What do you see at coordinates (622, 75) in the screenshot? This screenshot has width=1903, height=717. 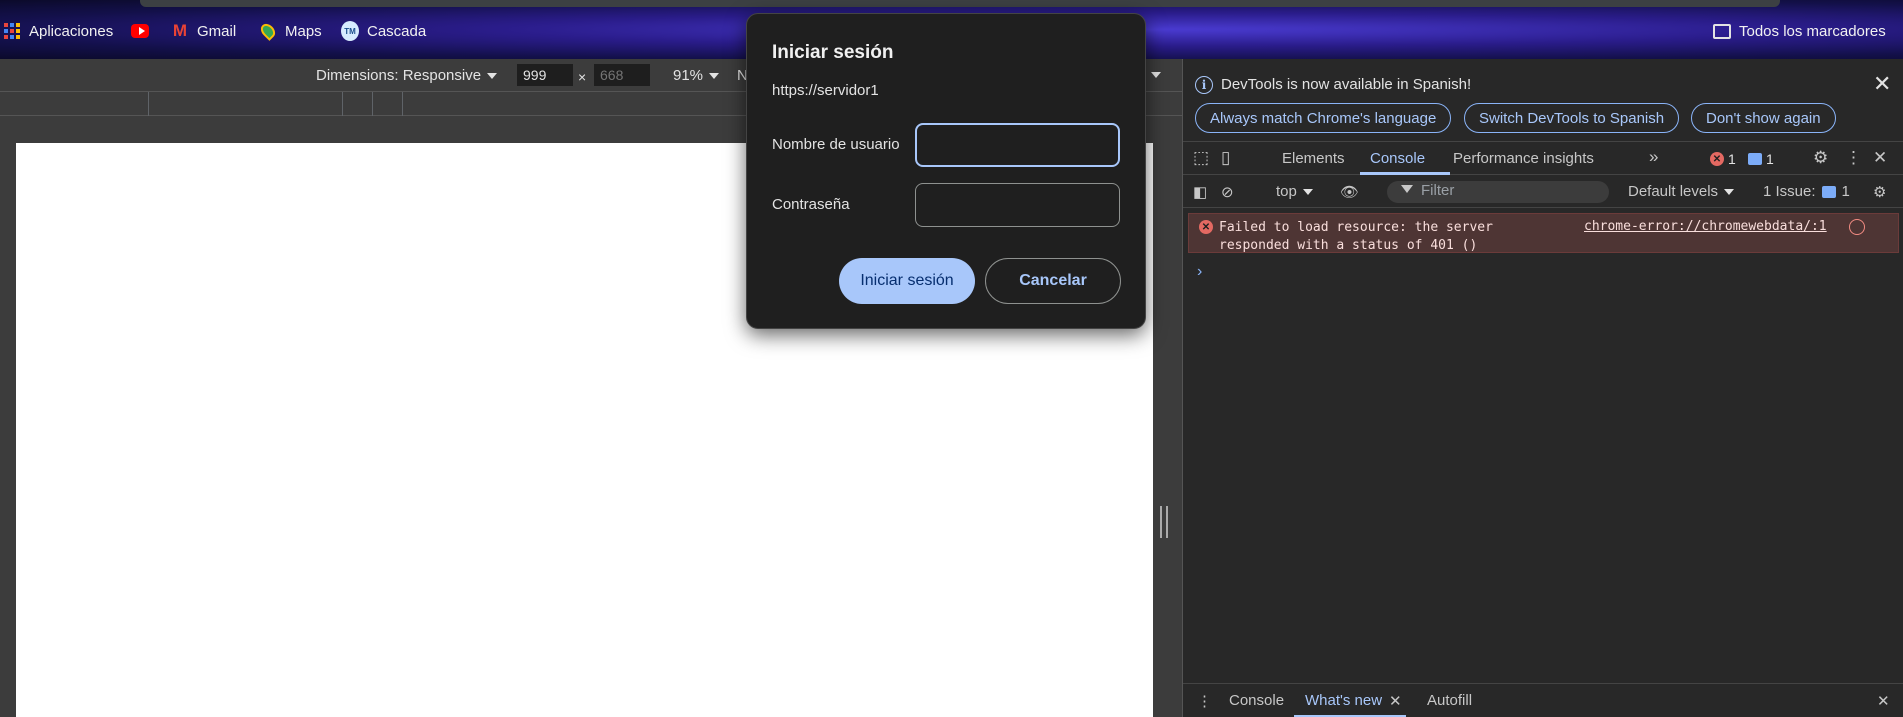 I see `height-input` at bounding box center [622, 75].